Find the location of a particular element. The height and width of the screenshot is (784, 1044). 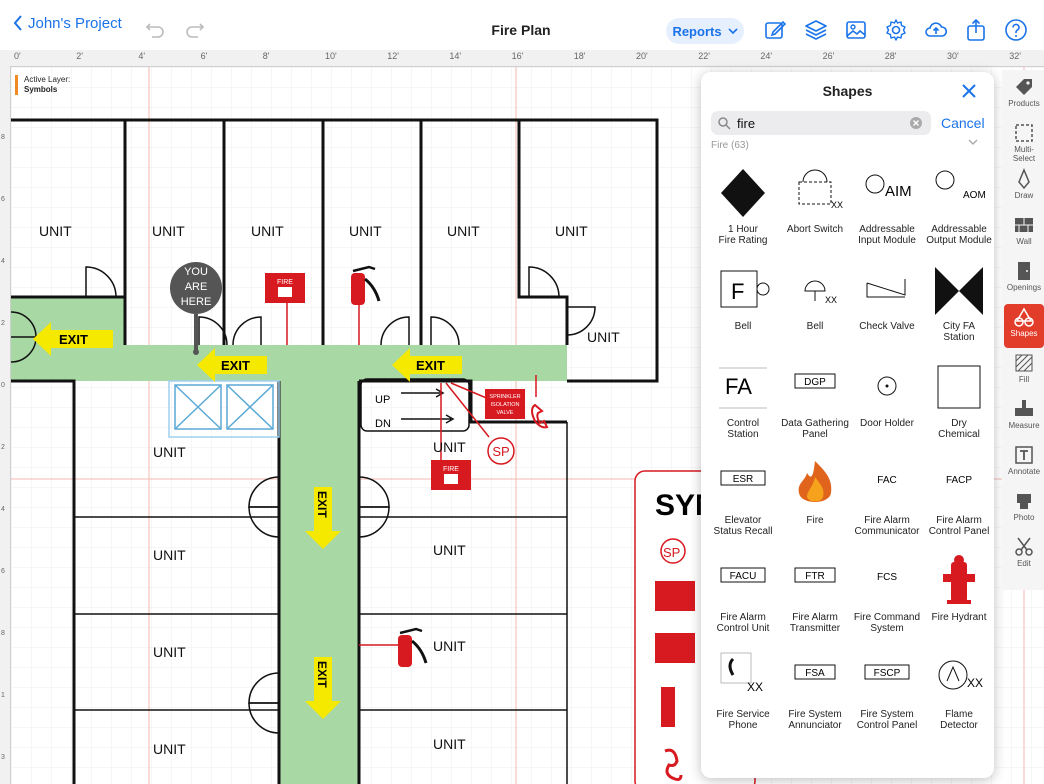

shape-tile: DGP Data Gathering Panel is located at coordinates (815, 402).